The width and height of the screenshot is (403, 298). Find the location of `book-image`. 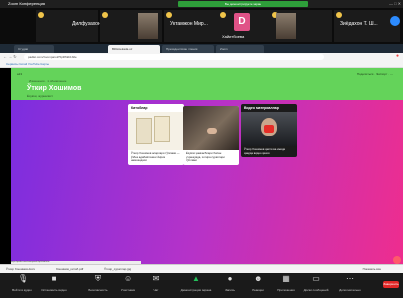

book-image is located at coordinates (156, 131).